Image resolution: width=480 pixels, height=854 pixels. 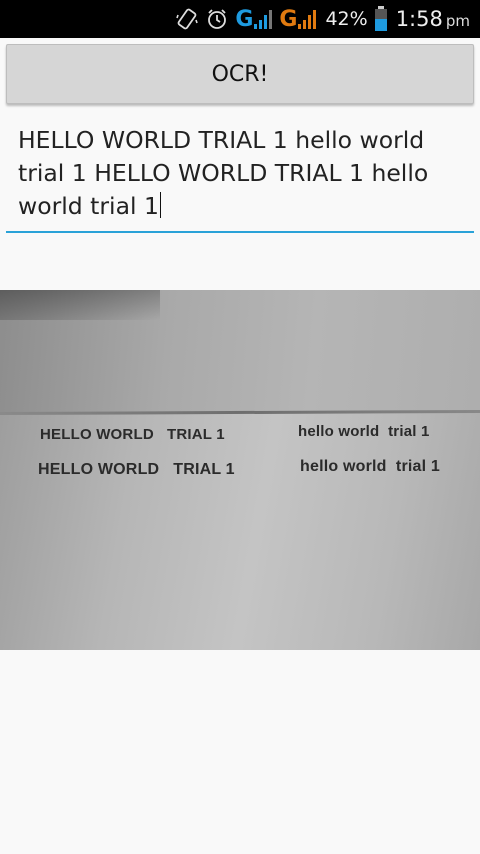 What do you see at coordinates (346, 19) in the screenshot?
I see `battery-percent: 42%` at bounding box center [346, 19].